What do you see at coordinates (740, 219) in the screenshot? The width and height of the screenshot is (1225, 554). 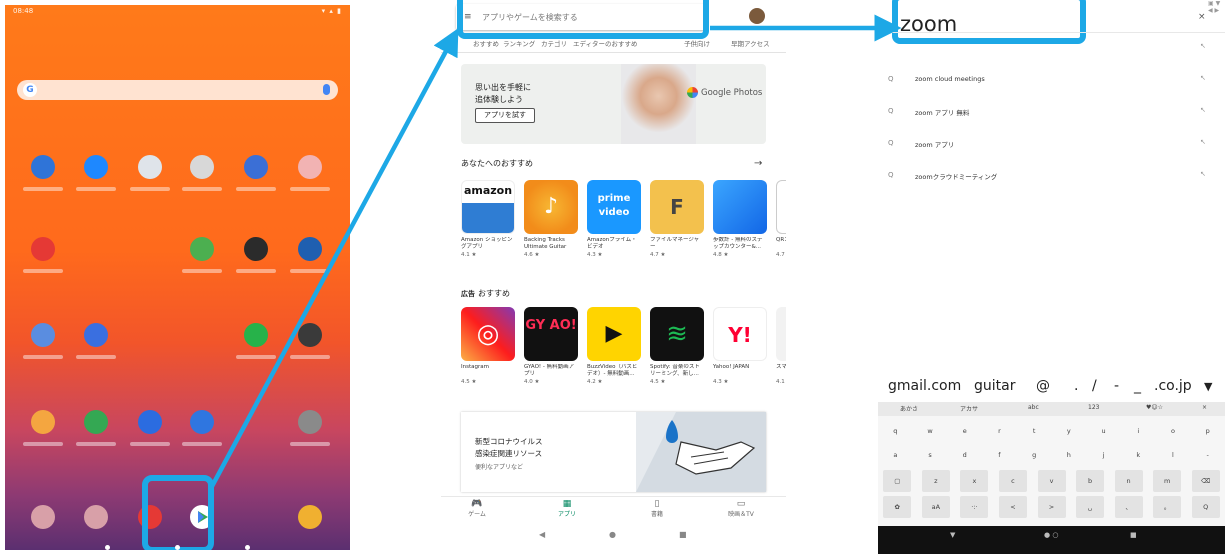 I see `app-card: 歩数計 - 無料のステップカウンター&... 4.8 ★` at bounding box center [740, 219].